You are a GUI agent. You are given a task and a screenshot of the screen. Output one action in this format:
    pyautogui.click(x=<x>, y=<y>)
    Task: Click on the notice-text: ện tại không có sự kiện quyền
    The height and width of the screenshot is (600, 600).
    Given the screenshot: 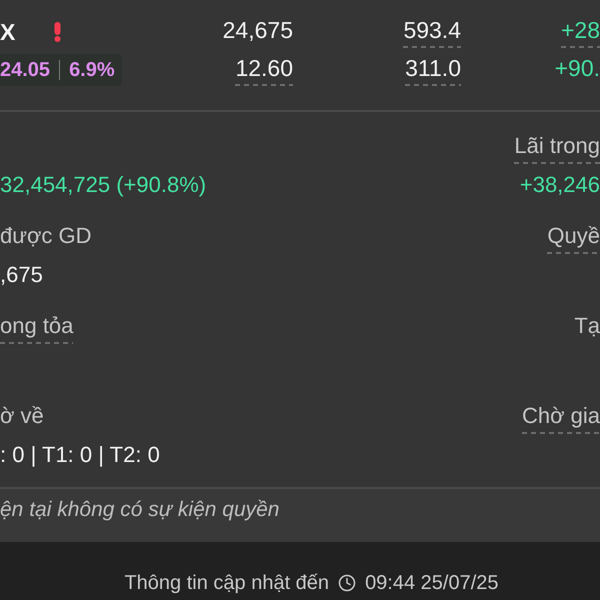 What is the action you would take?
    pyautogui.click(x=140, y=510)
    